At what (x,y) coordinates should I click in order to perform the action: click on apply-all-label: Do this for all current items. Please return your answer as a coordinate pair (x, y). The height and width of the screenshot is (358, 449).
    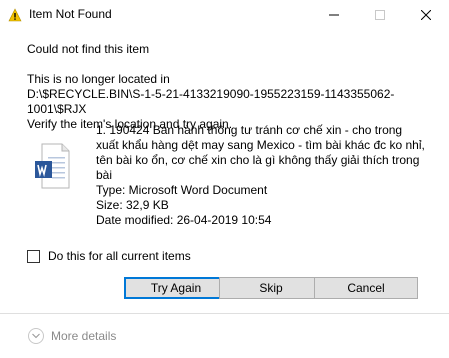
    Looking at the image, I should click on (119, 256).